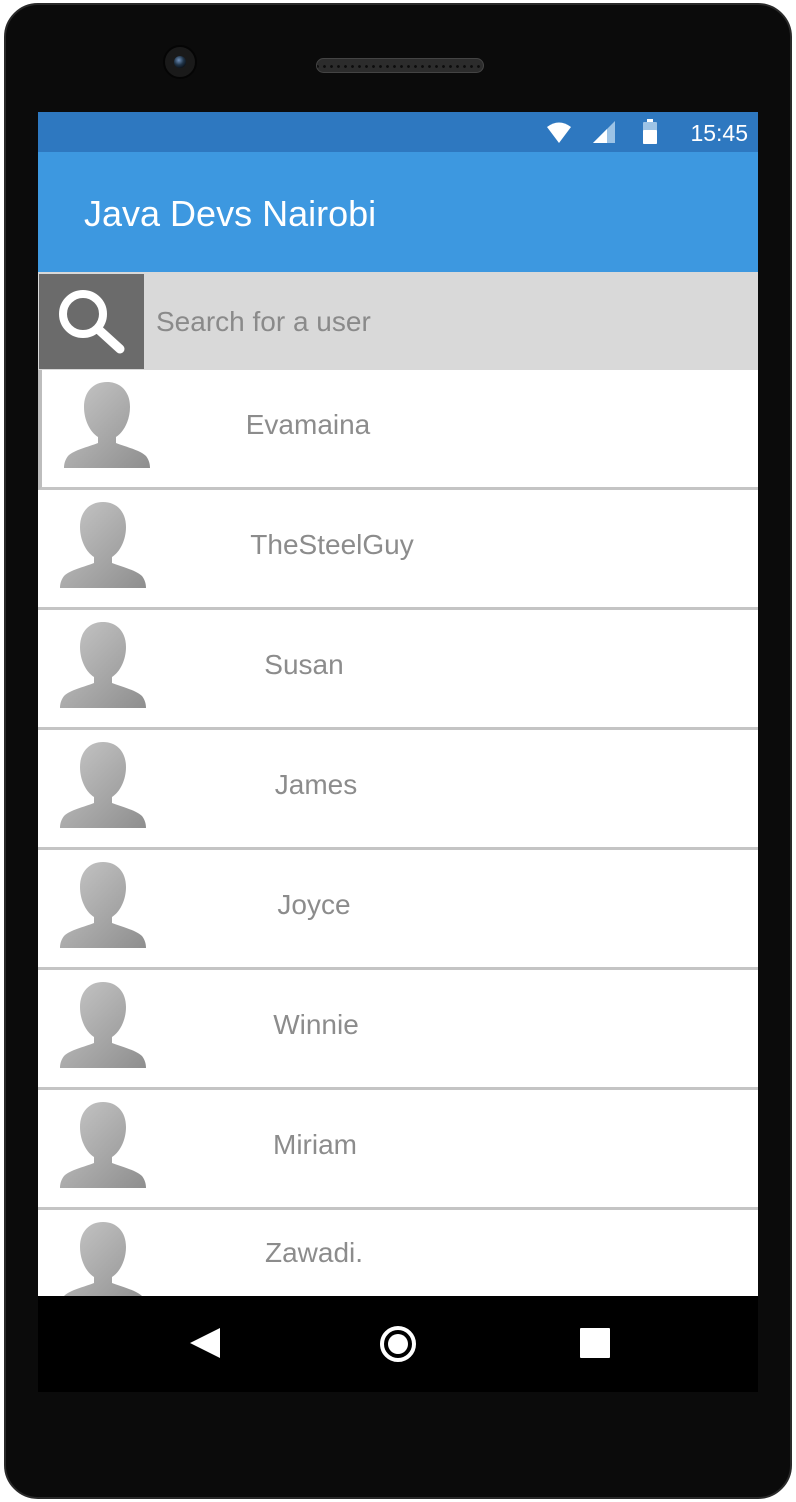 The image size is (796, 1502). I want to click on app-title: Java Devs Nairobi, so click(230, 213).